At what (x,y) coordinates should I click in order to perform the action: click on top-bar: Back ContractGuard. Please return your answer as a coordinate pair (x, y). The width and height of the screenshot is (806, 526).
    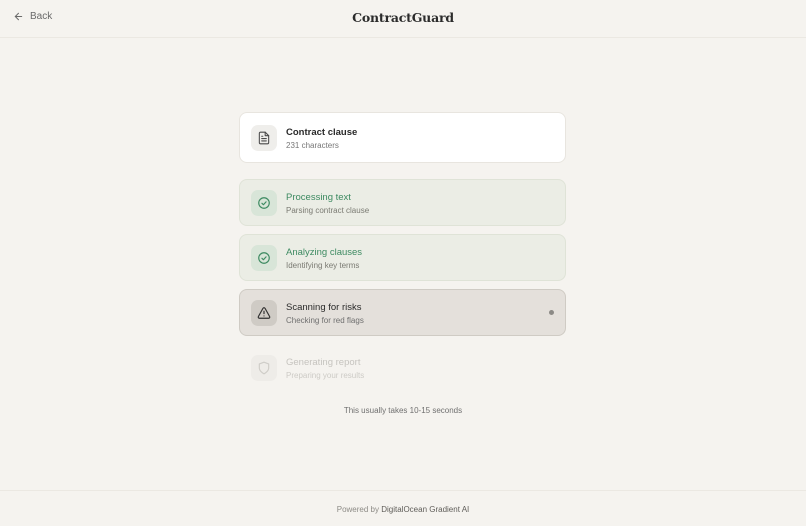
    Looking at the image, I should click on (403, 19).